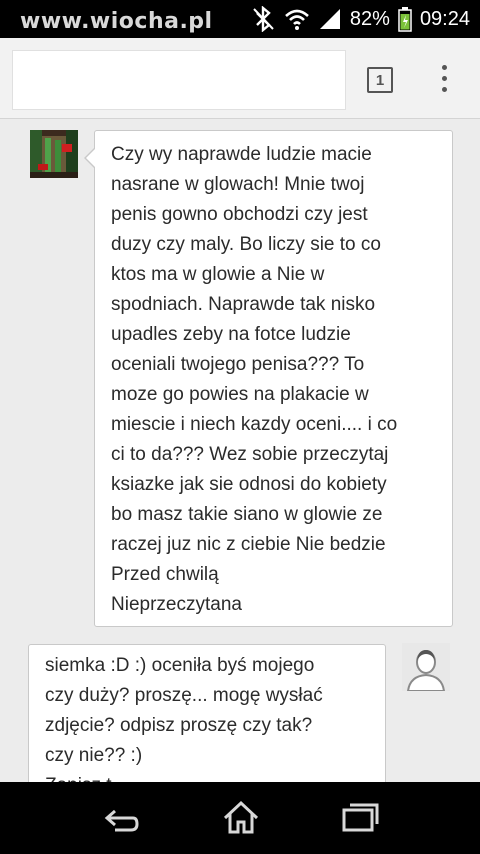  Describe the element at coordinates (444, 82) in the screenshot. I see `overflow-menu-button` at that location.